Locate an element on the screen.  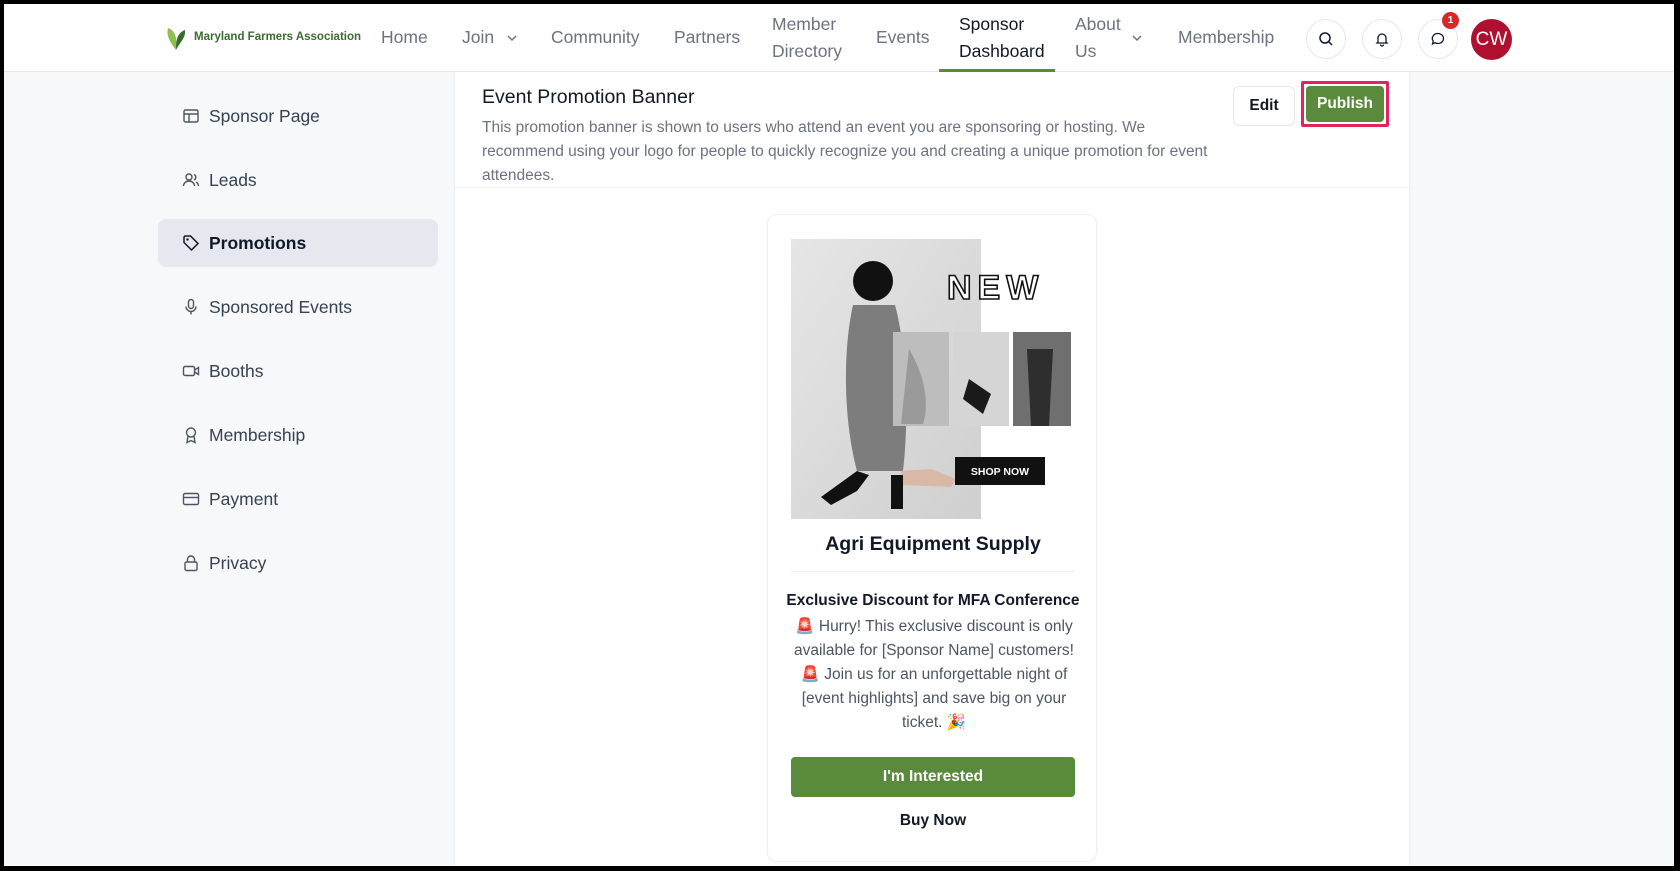
sidebar-item-privacy: Privacy is located at coordinates (298, 563).